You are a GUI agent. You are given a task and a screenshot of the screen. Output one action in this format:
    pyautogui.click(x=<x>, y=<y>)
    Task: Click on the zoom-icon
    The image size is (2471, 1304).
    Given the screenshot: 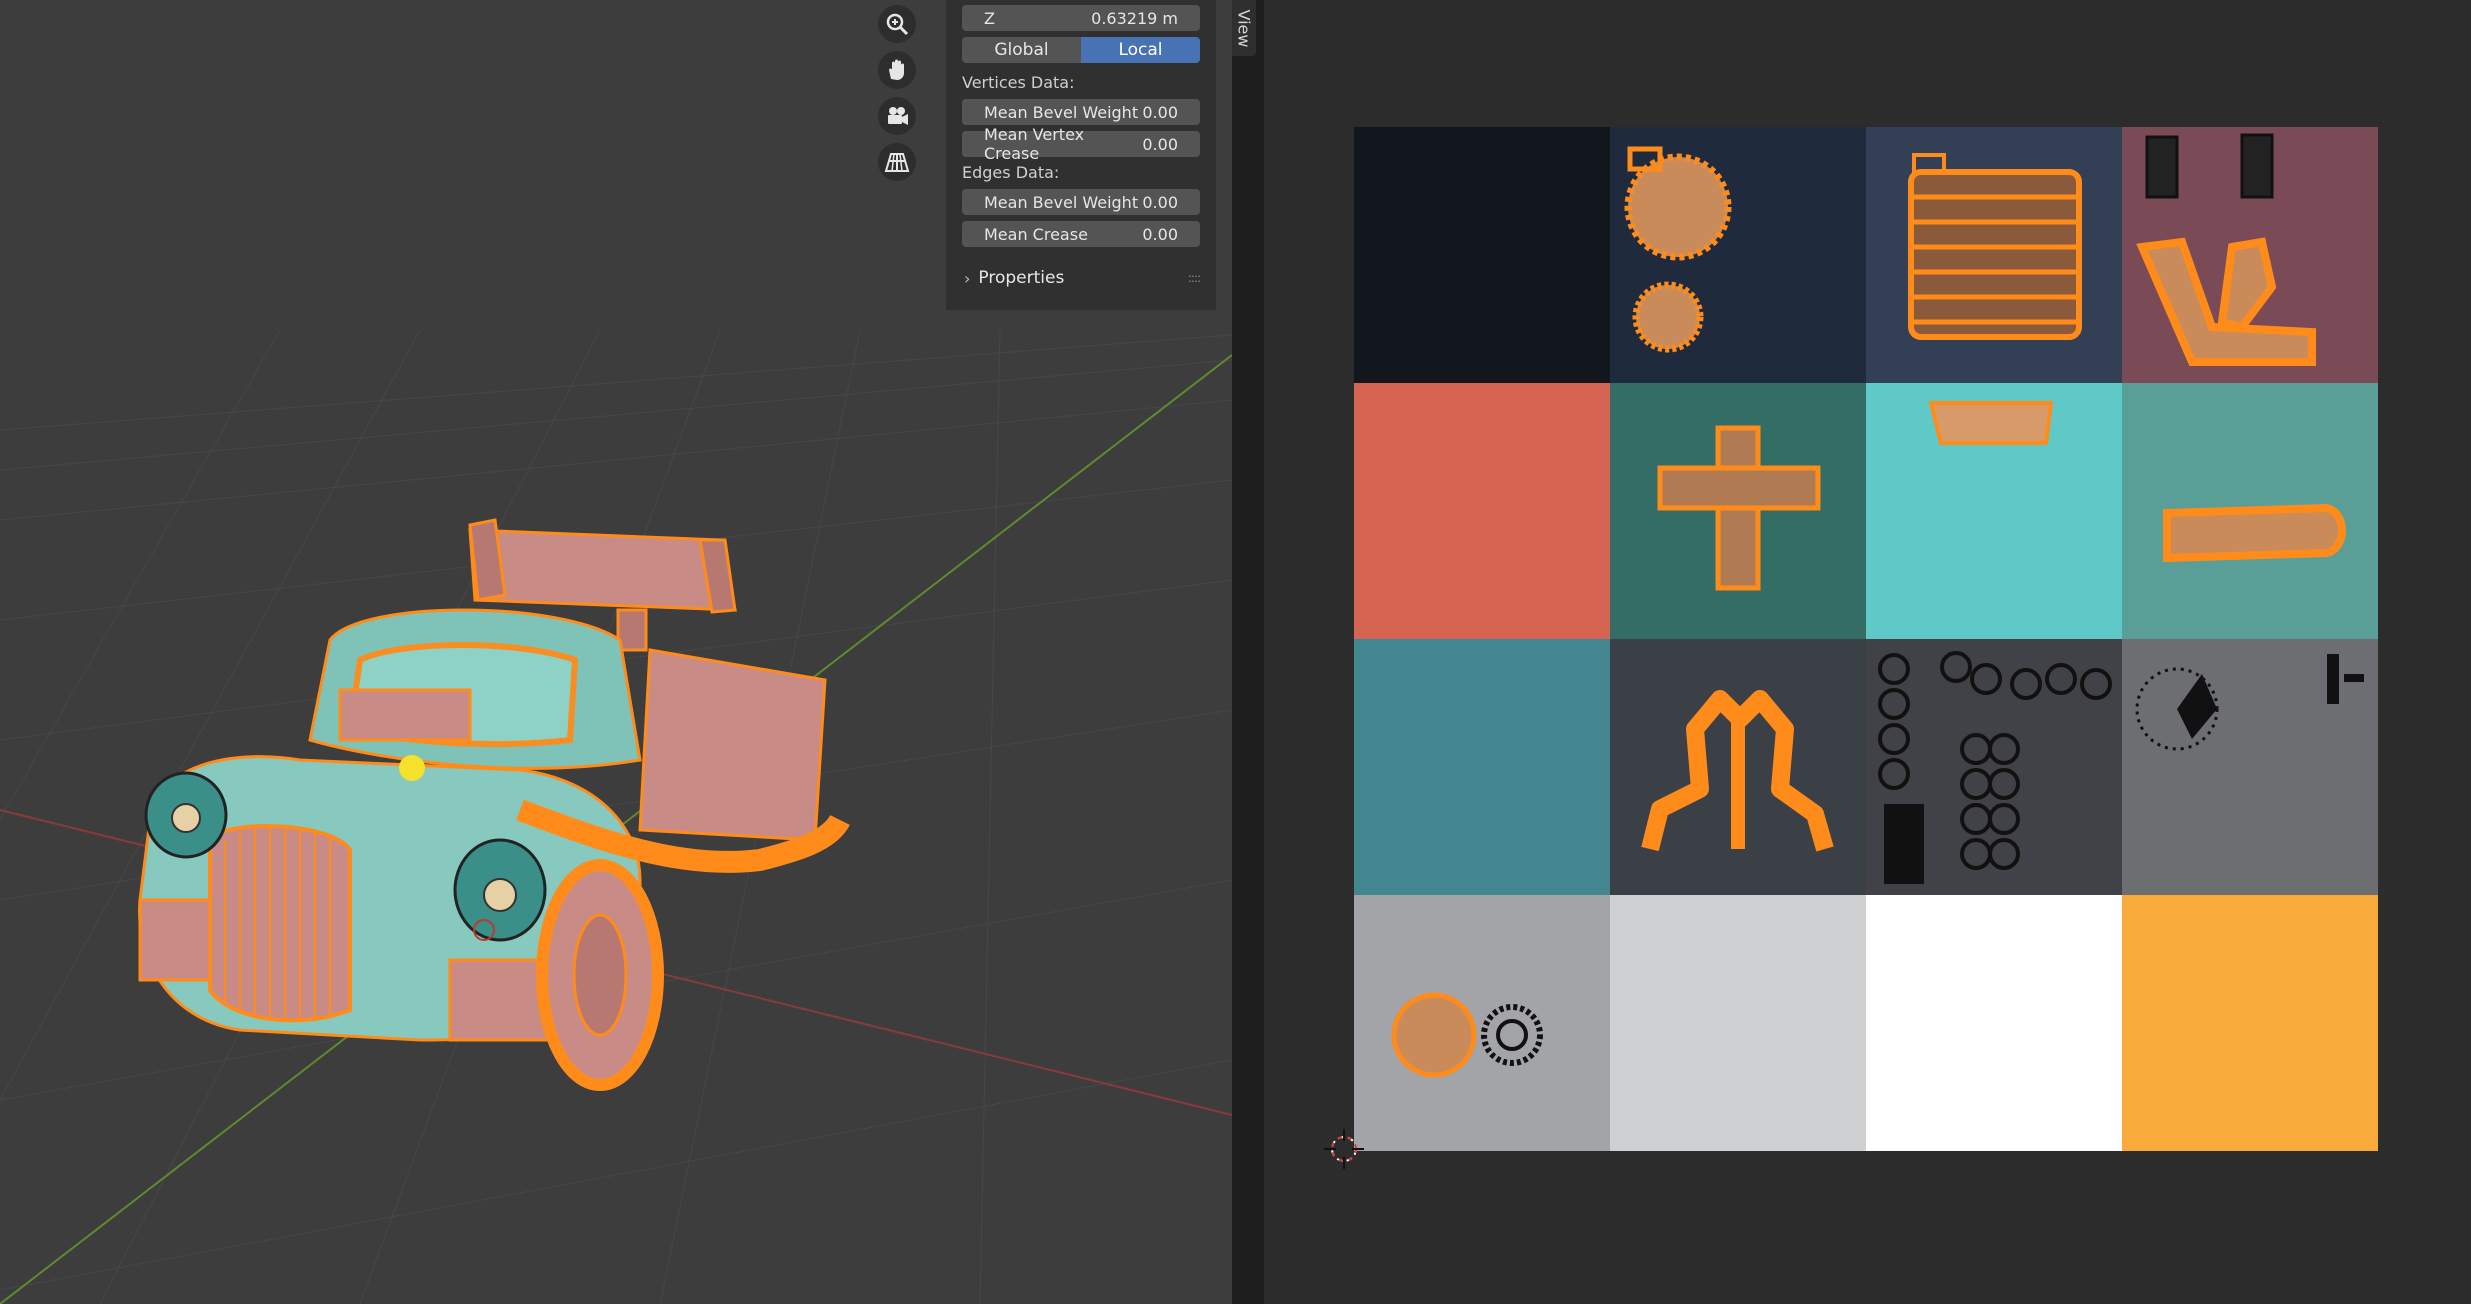 What is the action you would take?
    pyautogui.click(x=897, y=24)
    